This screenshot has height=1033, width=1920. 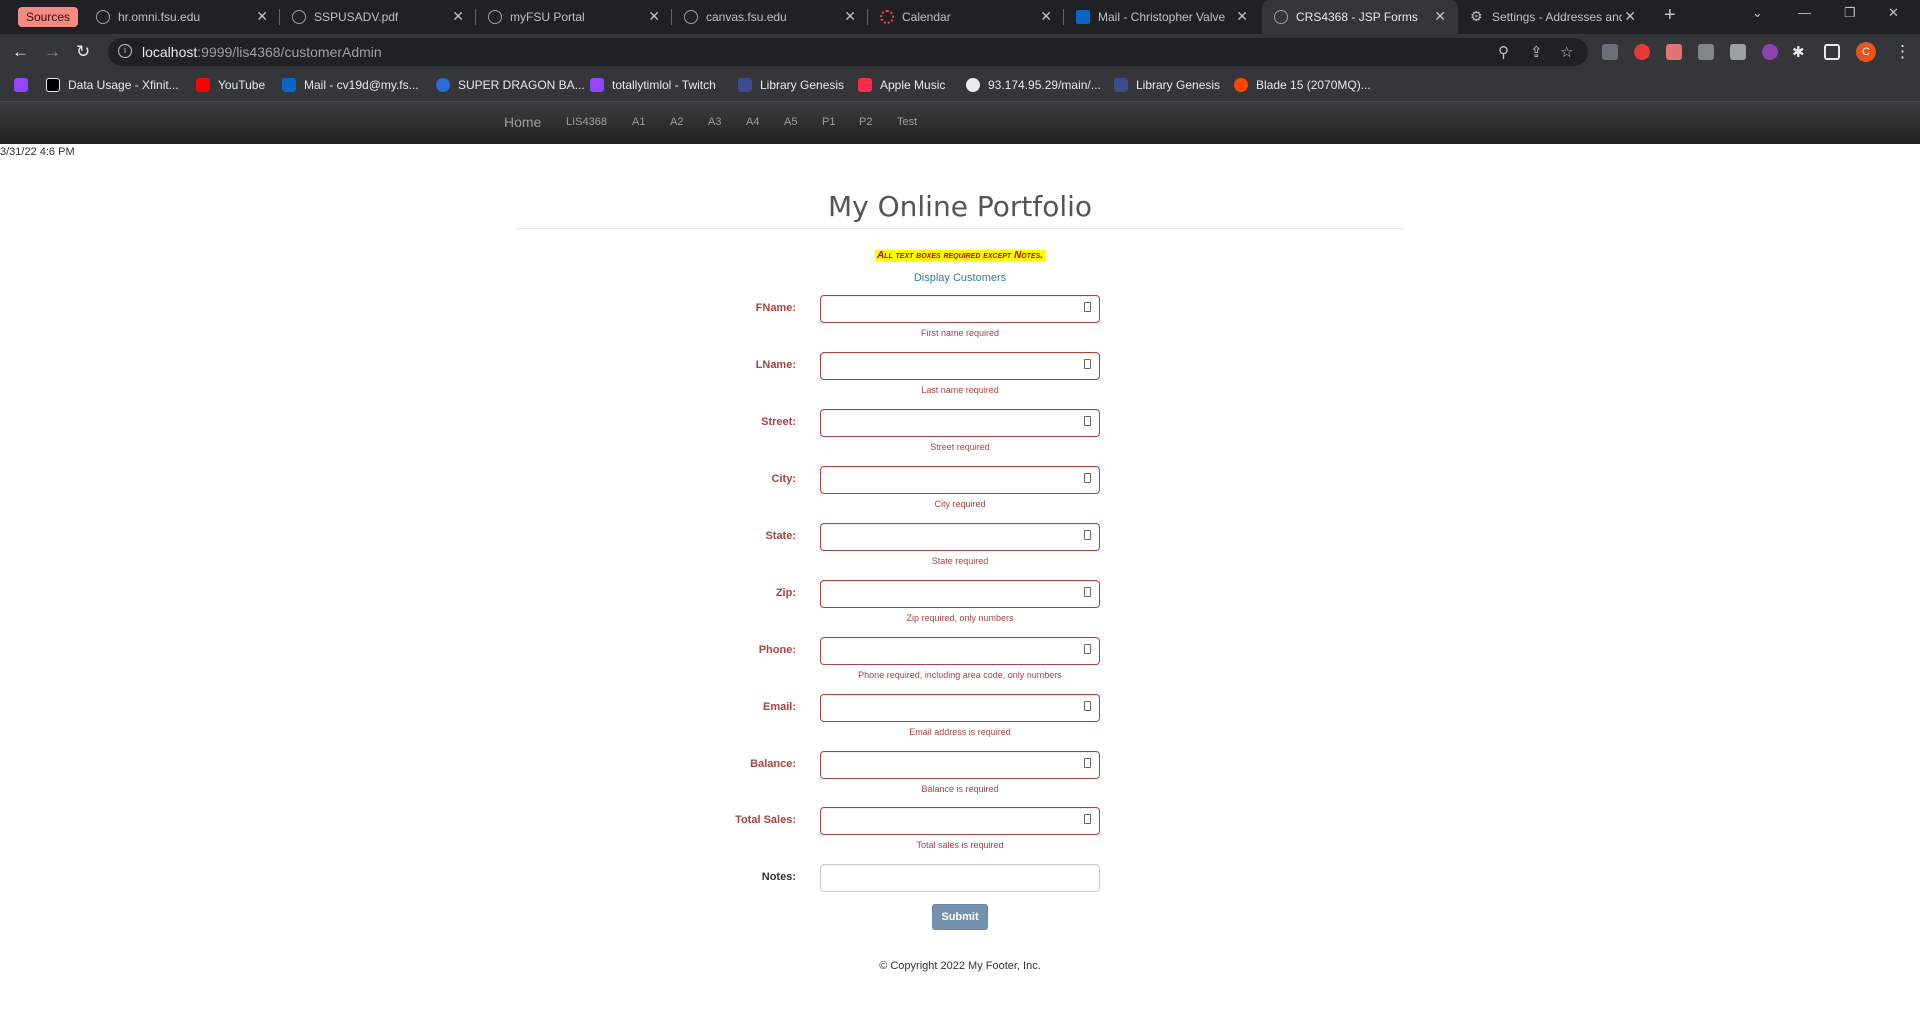 What do you see at coordinates (960, 423) in the screenshot?
I see `street-input` at bounding box center [960, 423].